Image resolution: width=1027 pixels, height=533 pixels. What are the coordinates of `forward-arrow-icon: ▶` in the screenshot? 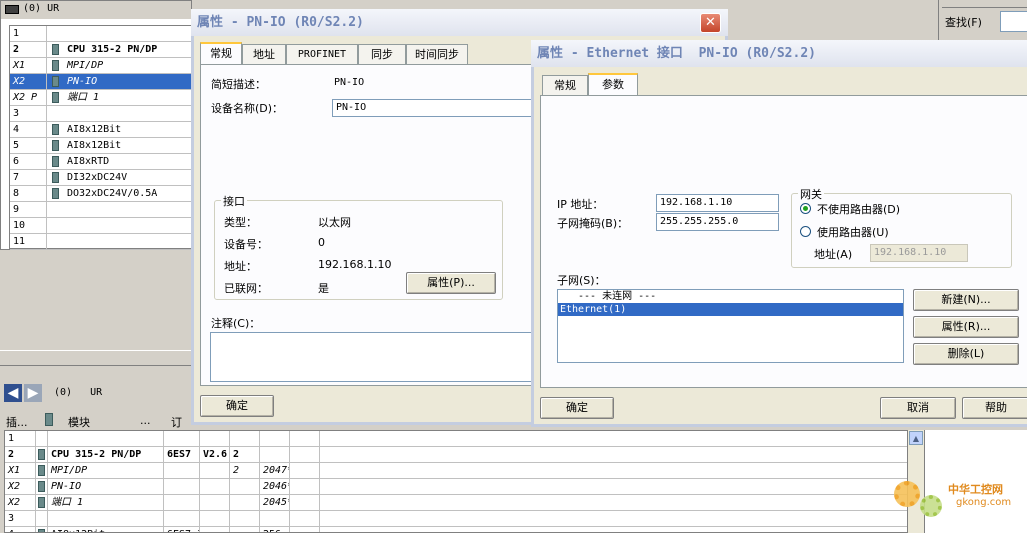 It's located at (33, 393).